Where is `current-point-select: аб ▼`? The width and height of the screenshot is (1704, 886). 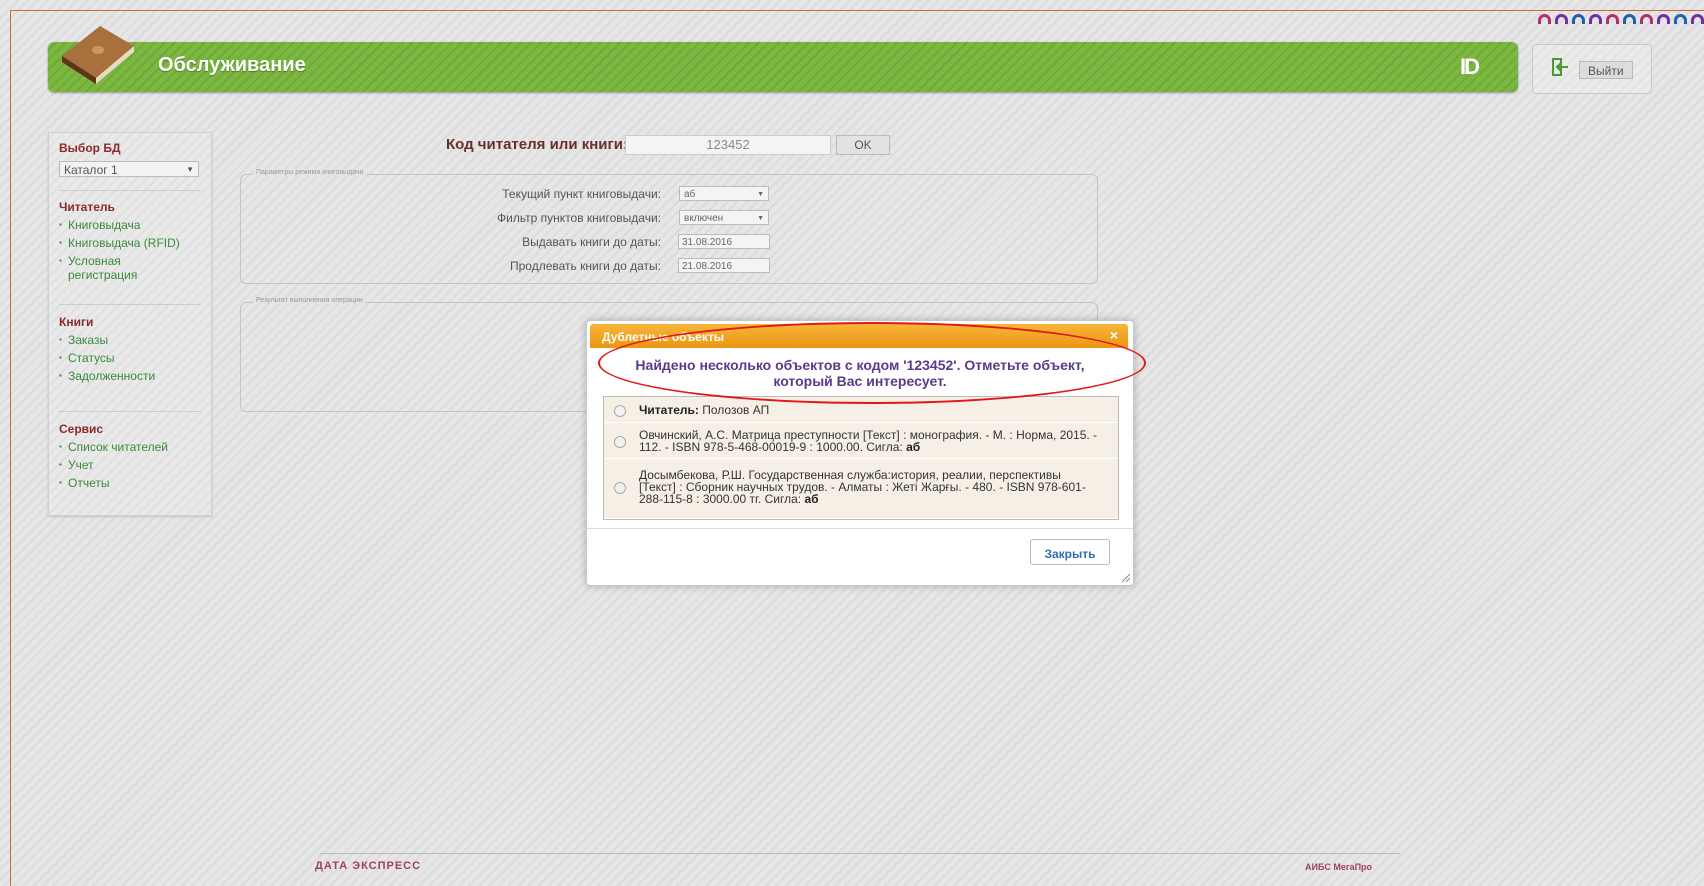 current-point-select: аб ▼ is located at coordinates (724, 193).